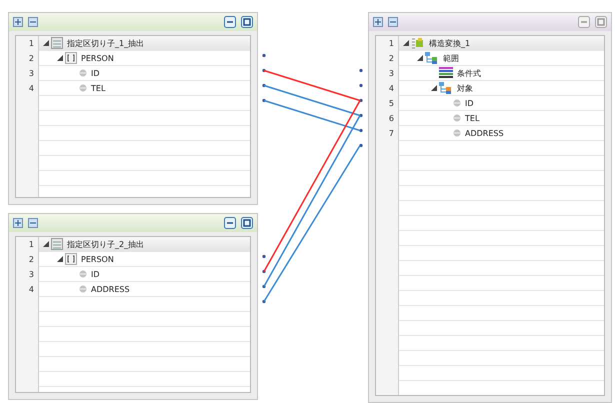 This screenshot has width=615, height=403. What do you see at coordinates (446, 73) in the screenshot?
I see `list-icon` at bounding box center [446, 73].